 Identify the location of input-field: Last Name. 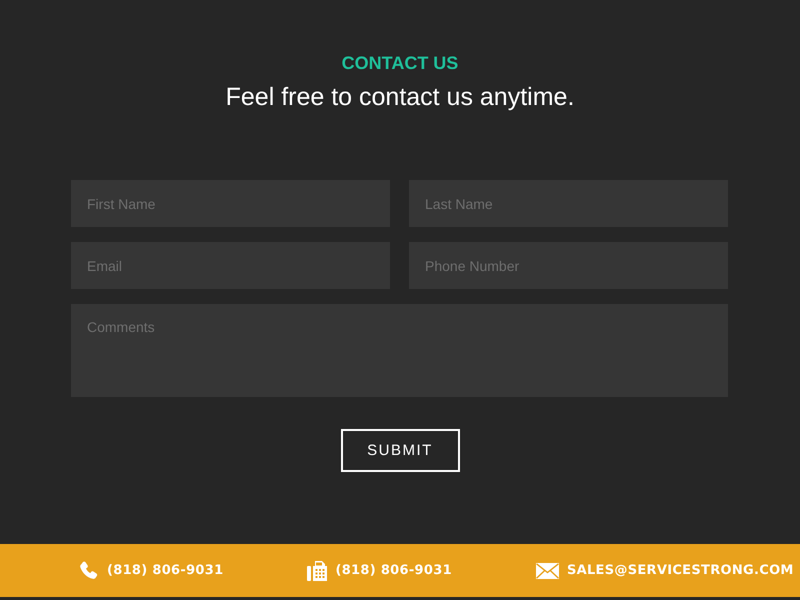
(568, 203).